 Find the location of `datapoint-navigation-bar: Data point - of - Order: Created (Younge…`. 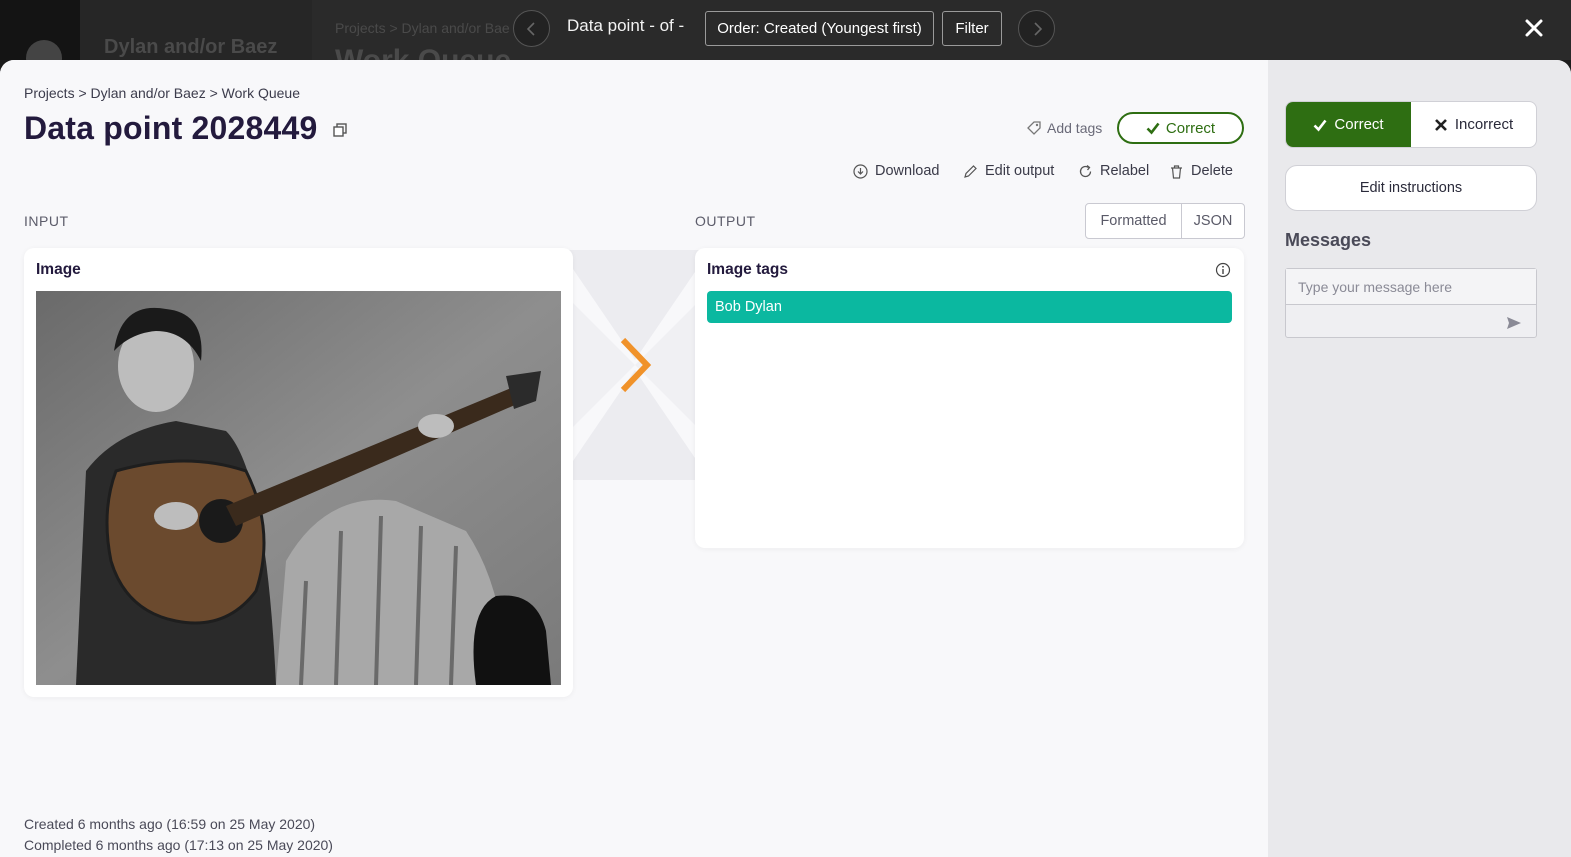

datapoint-navigation-bar: Data point - of - Order: Created (Younge… is located at coordinates (785, 30).